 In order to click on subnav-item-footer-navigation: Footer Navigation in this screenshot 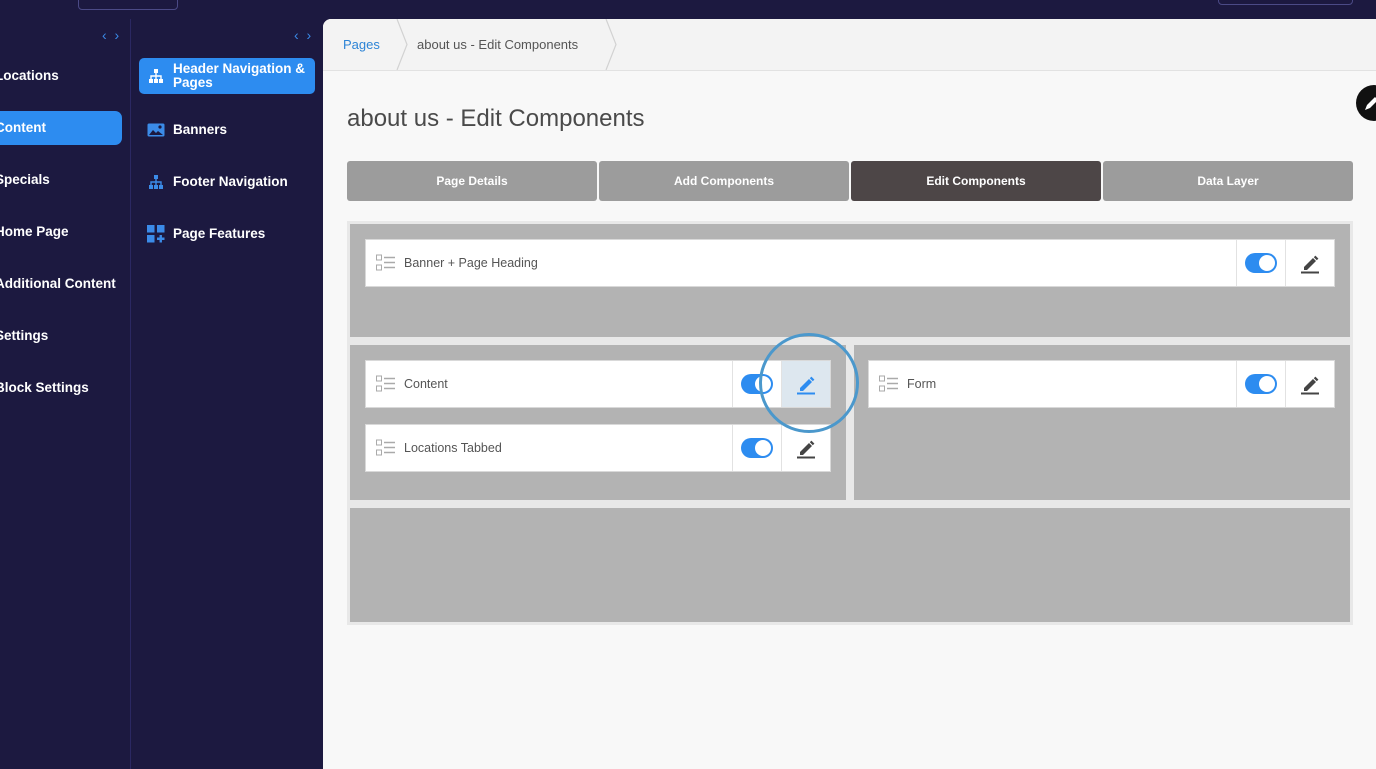, I will do `click(227, 182)`.